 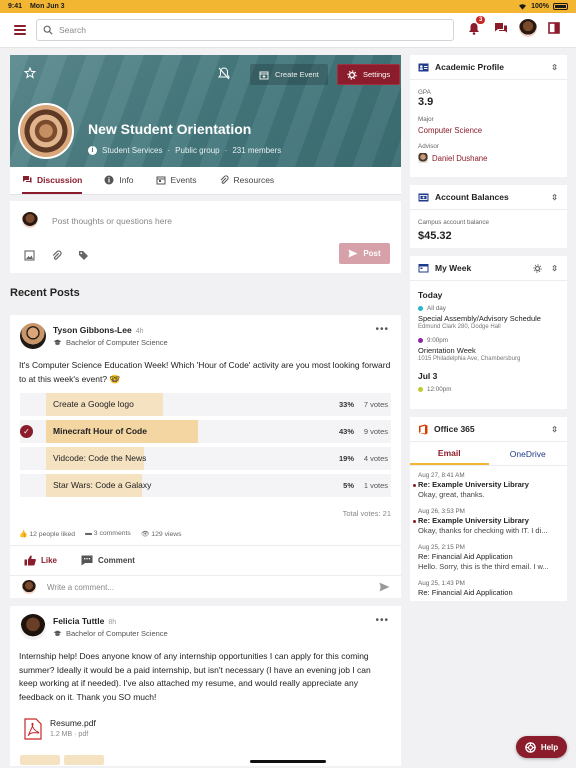 I want to click on gear-icon, so click(x=537, y=268).